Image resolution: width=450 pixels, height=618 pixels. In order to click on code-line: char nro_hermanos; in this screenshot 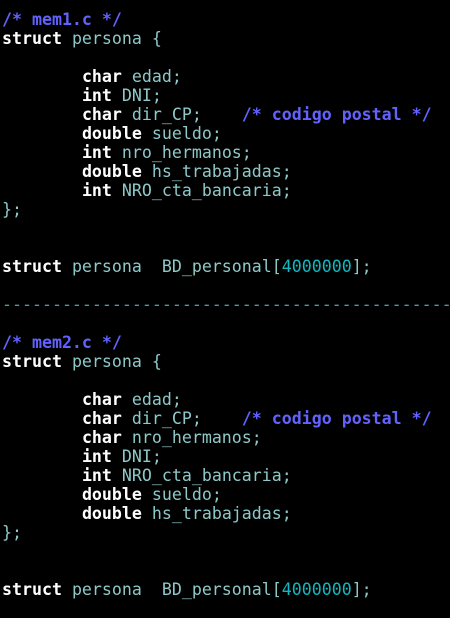, I will do `click(226, 437)`.